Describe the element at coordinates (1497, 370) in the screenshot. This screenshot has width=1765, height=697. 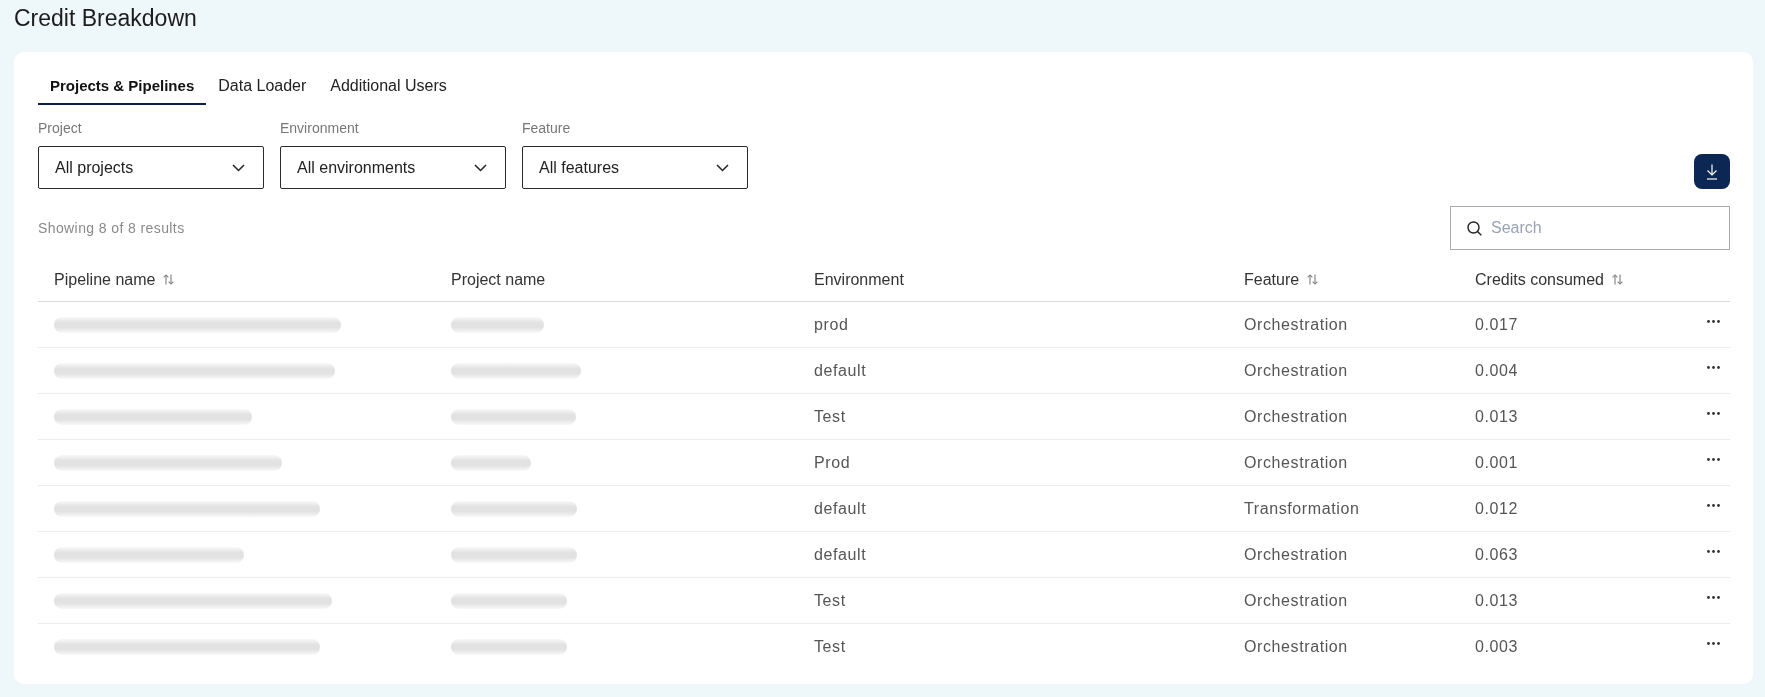
I see `table-cell: 0.004` at that location.